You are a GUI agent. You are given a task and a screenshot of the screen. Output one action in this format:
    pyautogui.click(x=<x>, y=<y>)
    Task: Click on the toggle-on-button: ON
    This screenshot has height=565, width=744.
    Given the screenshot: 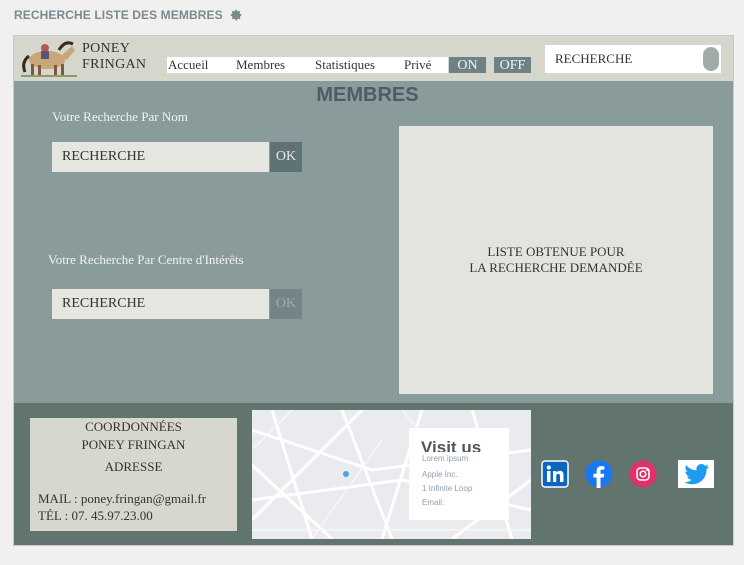 What is the action you would take?
    pyautogui.click(x=467, y=65)
    